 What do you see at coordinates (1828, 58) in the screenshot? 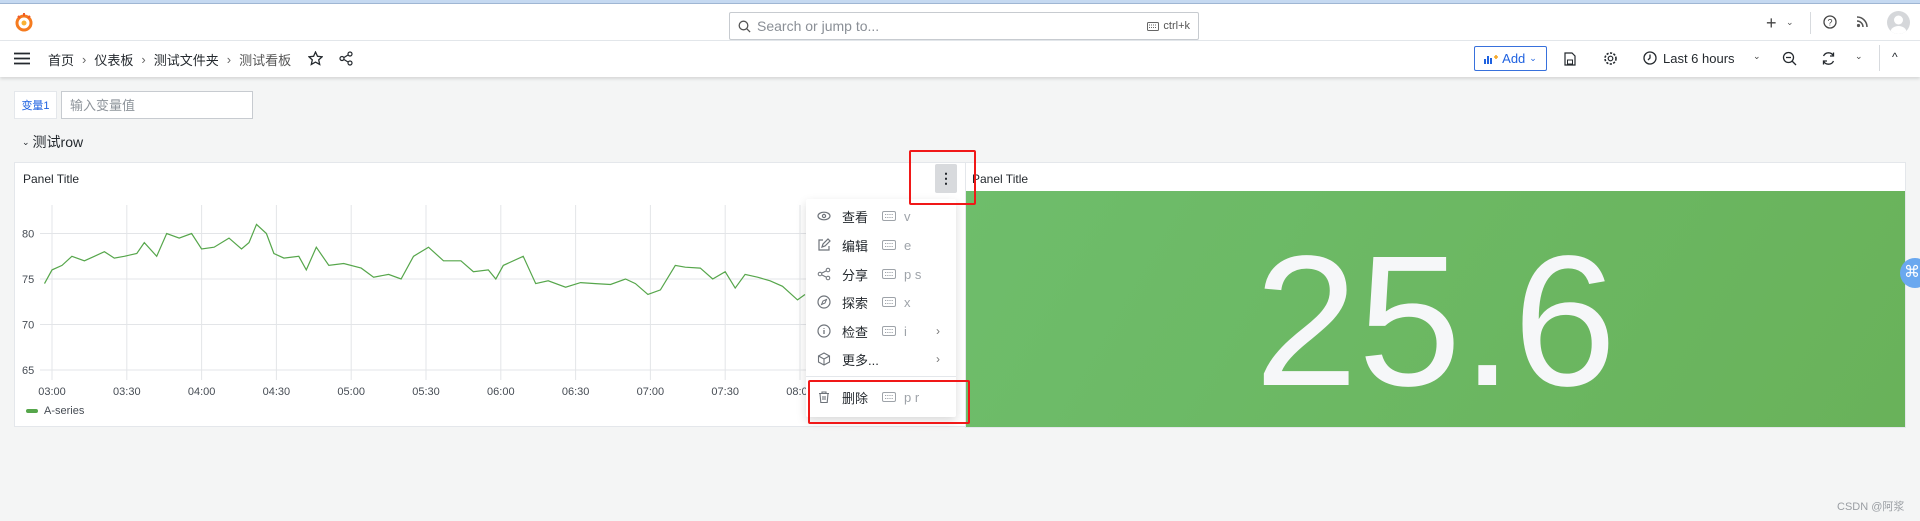
I see `refresh-icon` at bounding box center [1828, 58].